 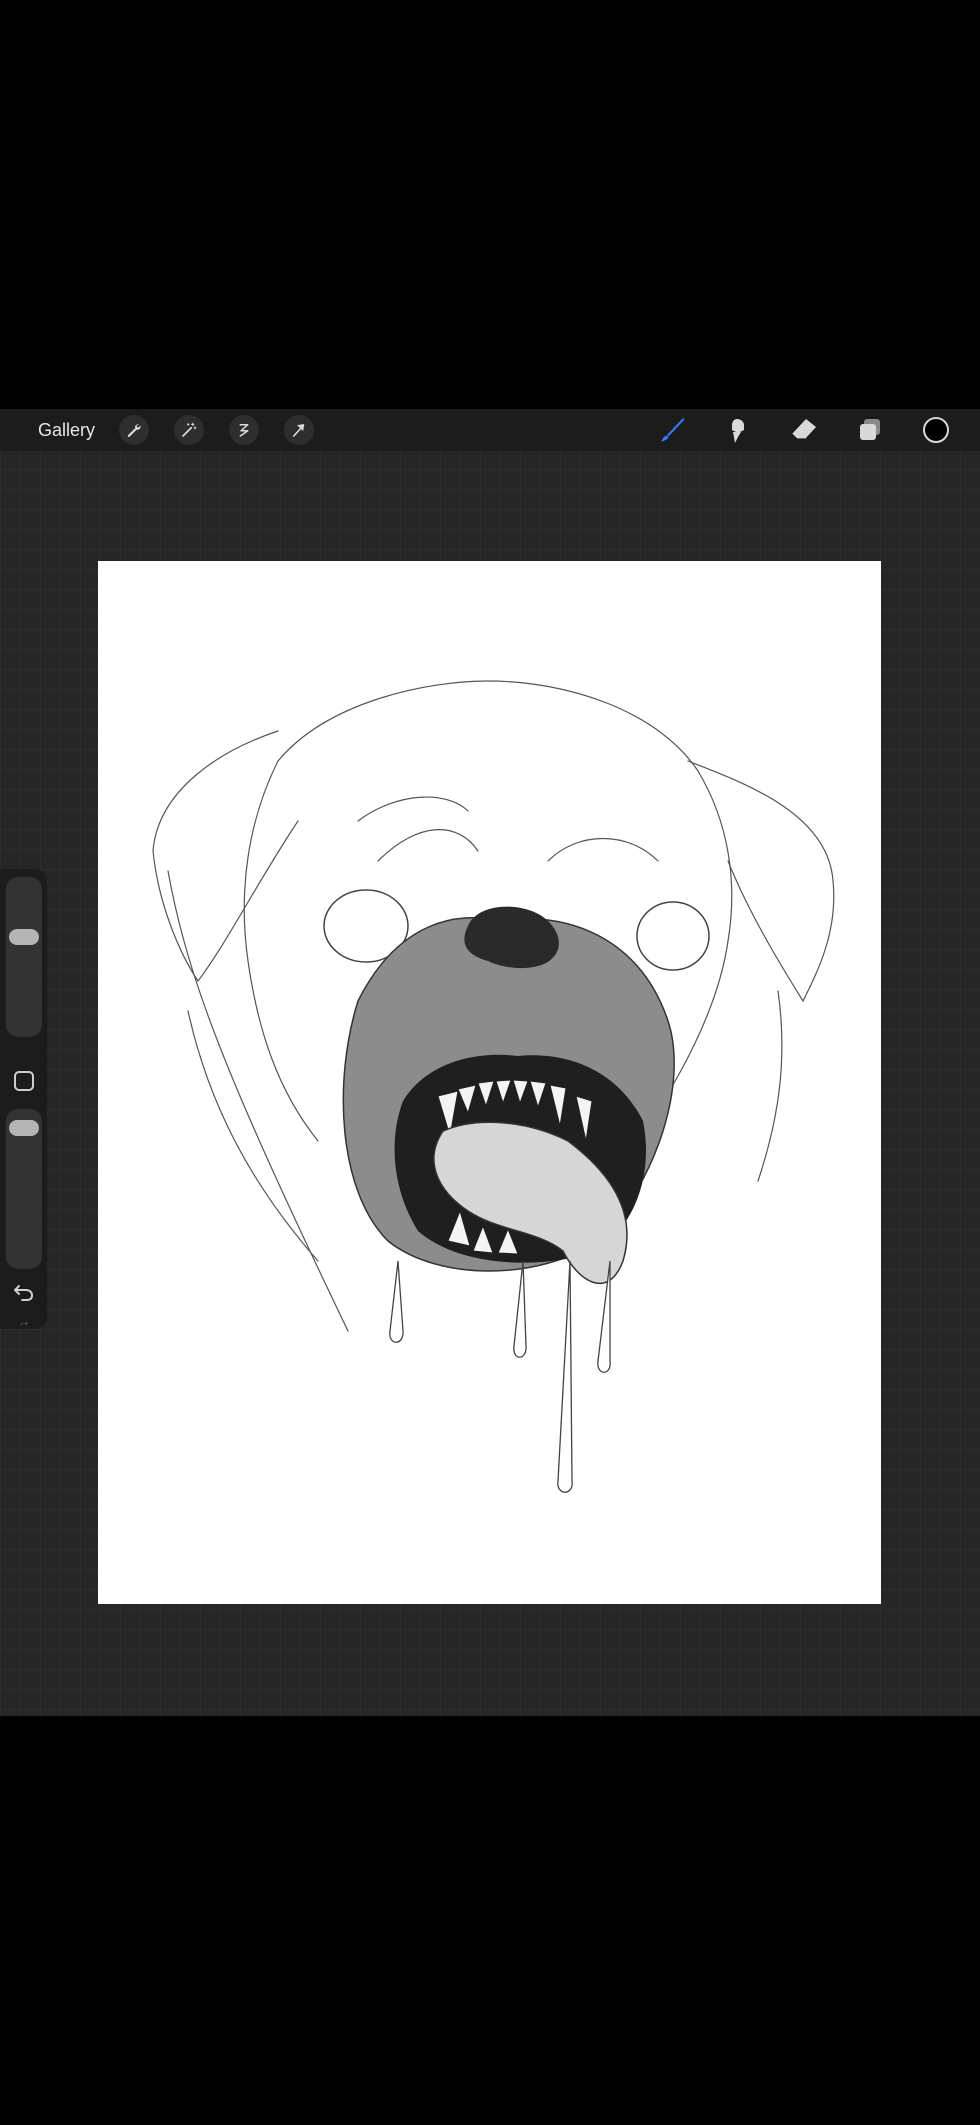 I want to click on wrench-icon, so click(x=134, y=430).